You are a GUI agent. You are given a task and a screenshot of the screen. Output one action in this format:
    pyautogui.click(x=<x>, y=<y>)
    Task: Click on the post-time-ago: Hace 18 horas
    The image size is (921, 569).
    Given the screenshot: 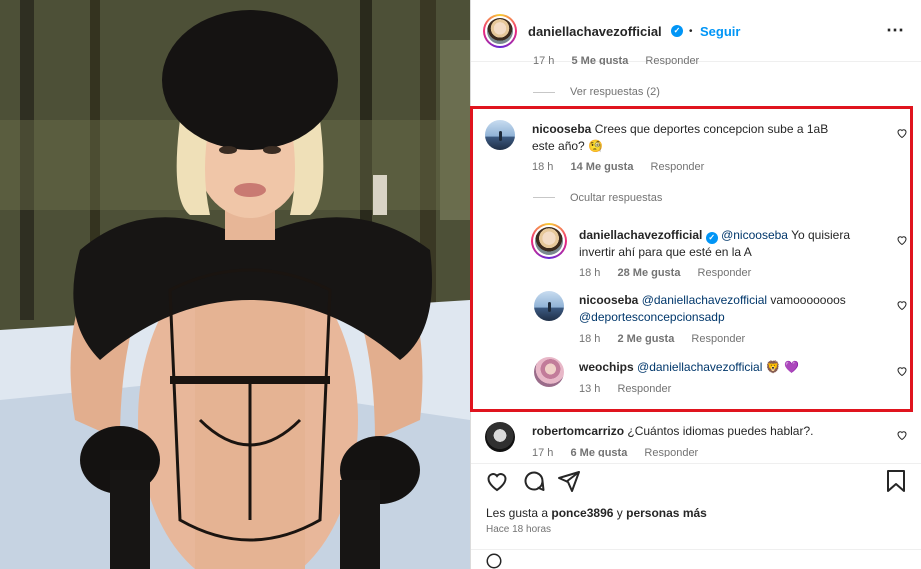 What is the action you would take?
    pyautogui.click(x=519, y=529)
    